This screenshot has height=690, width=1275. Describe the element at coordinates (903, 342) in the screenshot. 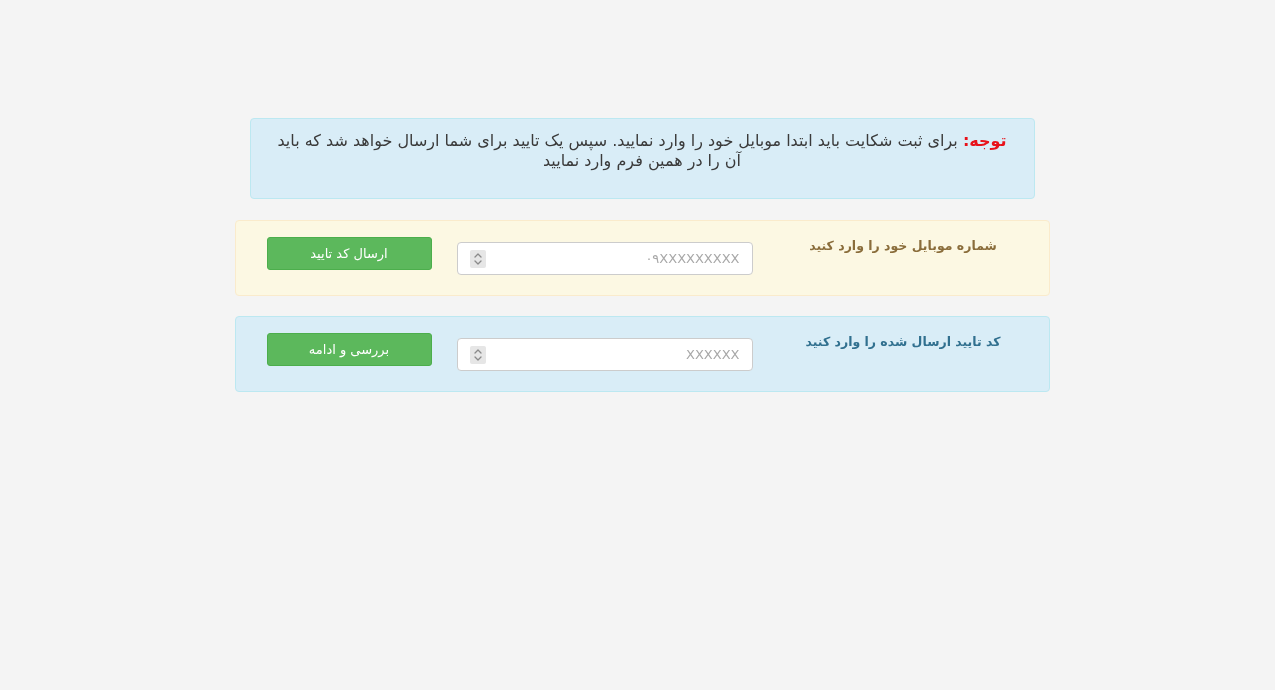

I see `field-label: کد تایید ارسال شده را وارد کنید` at that location.